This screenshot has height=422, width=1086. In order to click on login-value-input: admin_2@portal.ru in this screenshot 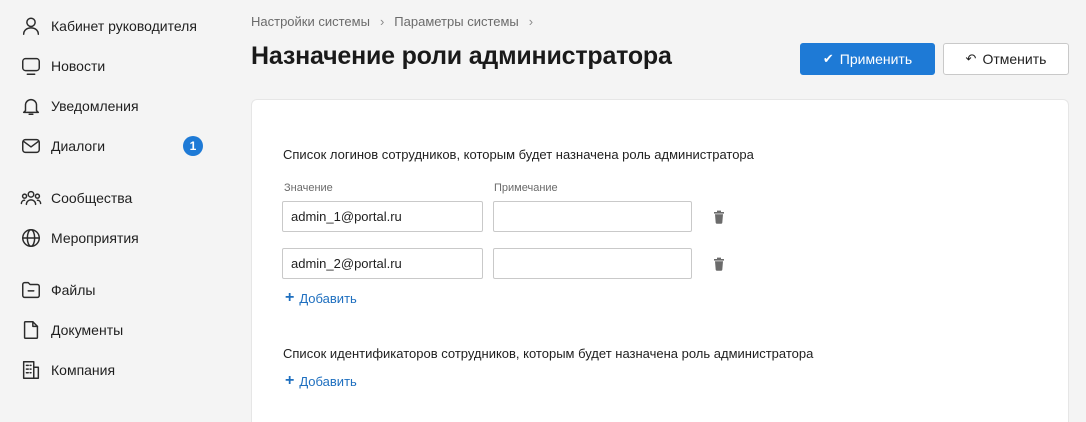, I will do `click(382, 263)`.